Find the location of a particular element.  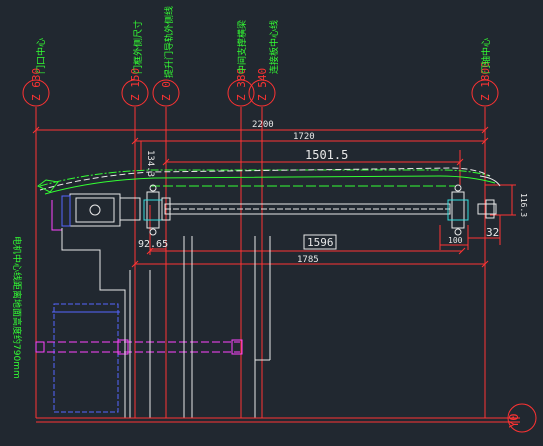

axis-note-2: 门框外侧尺寸 is located at coordinates (138, 47).